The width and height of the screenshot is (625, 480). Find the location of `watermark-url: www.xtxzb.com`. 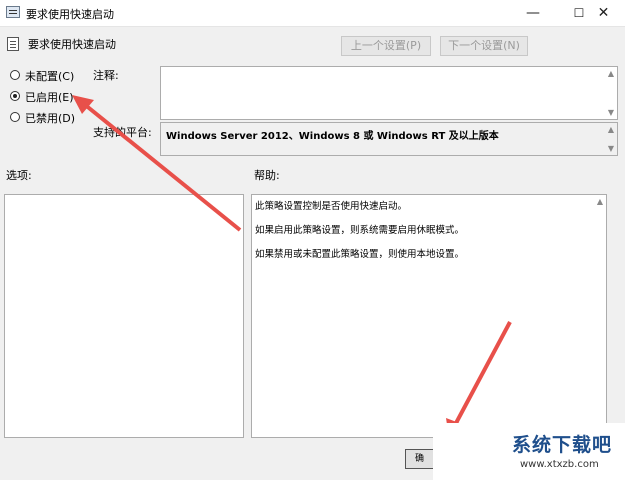

watermark-url: www.xtxzb.com is located at coordinates (559, 464).